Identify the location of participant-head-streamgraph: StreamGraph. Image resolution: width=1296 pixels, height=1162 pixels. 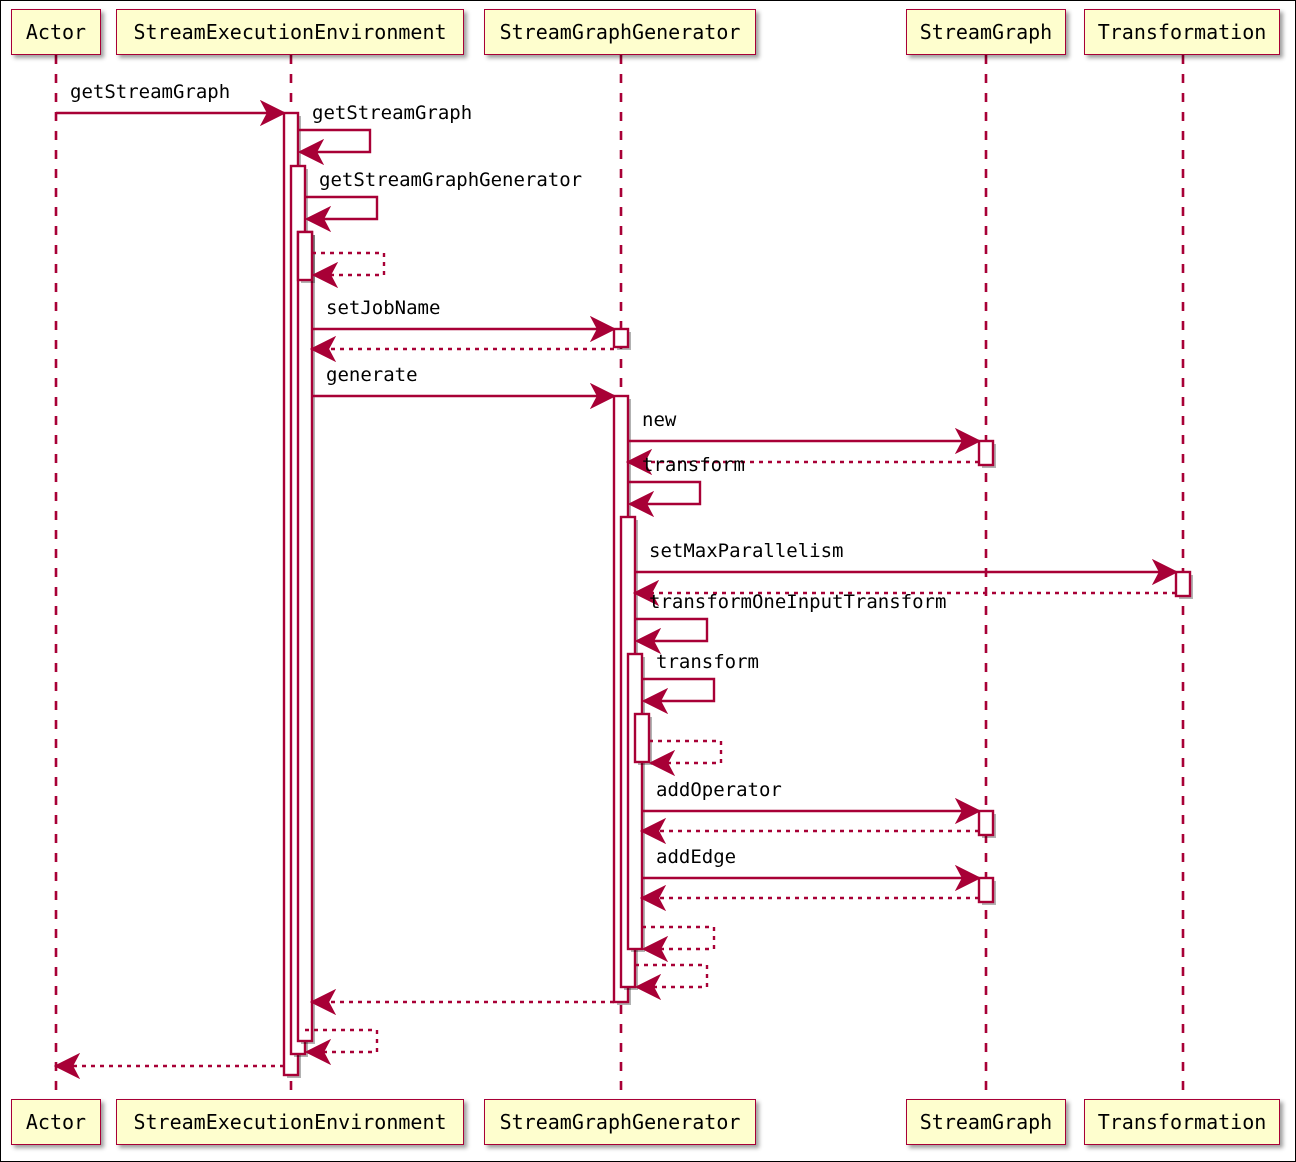
(986, 32).